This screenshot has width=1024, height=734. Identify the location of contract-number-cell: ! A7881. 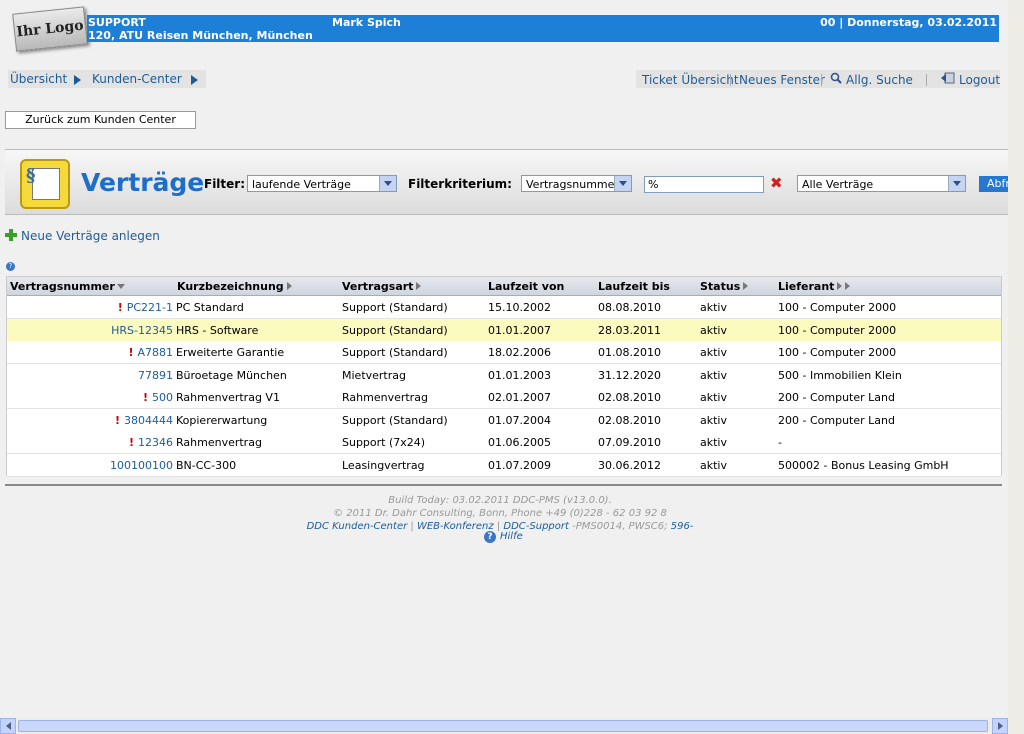
(150, 352).